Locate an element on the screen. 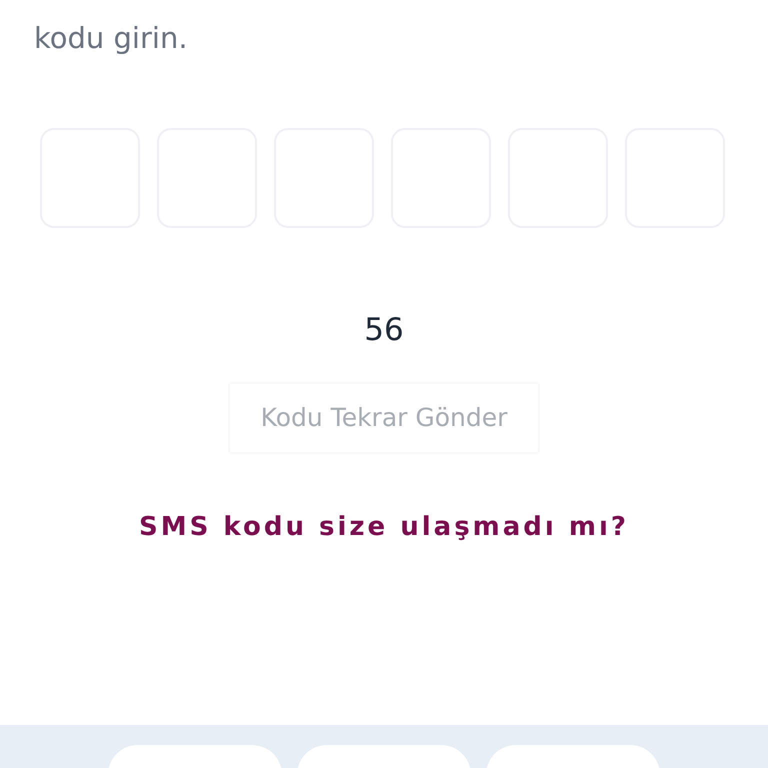 This screenshot has width=768, height=768. sms-help-link: SMS kodu size ulaşmadı mı? is located at coordinates (384, 527).